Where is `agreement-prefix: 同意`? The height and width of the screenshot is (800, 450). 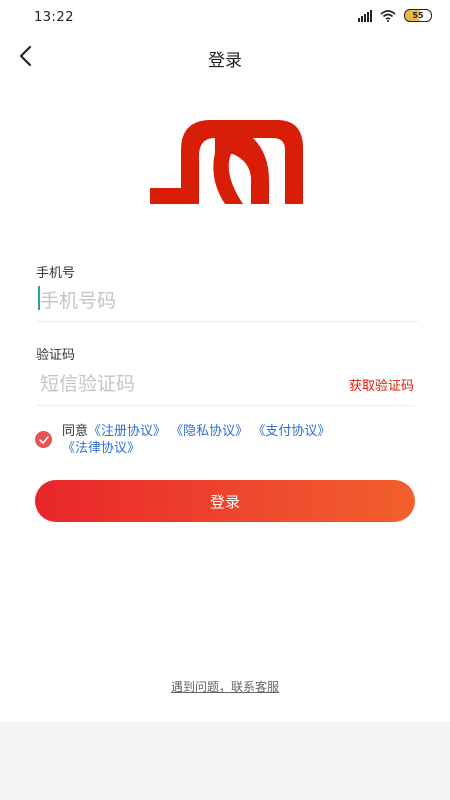 agreement-prefix: 同意 is located at coordinates (75, 431).